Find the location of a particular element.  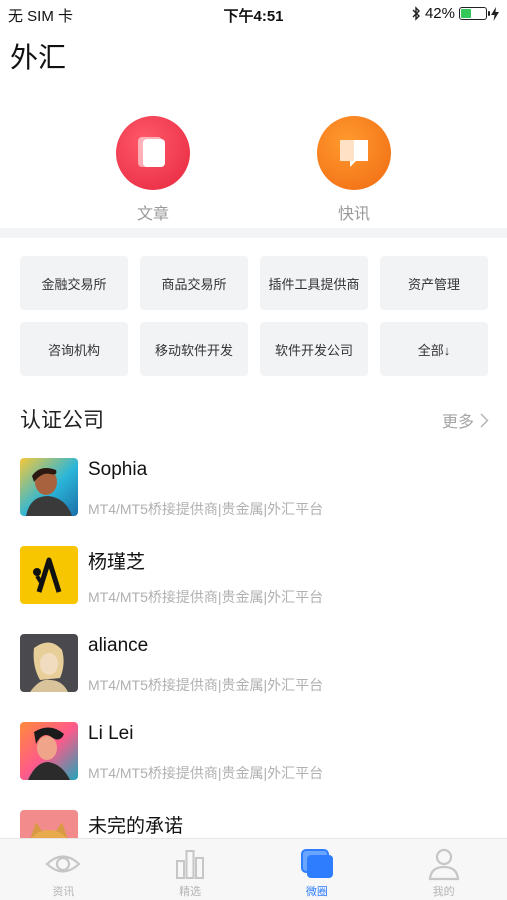

category-software-company: 软件开发公司 is located at coordinates (314, 349).